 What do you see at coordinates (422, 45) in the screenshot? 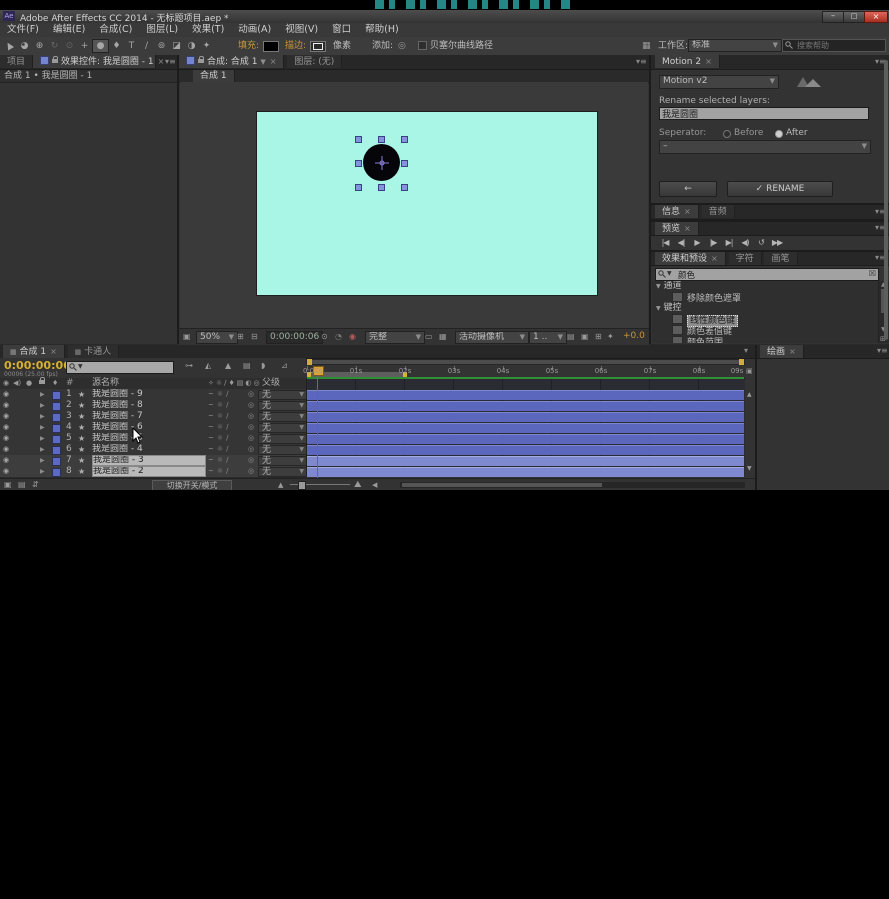
I see `bezier-path-checkbox` at bounding box center [422, 45].